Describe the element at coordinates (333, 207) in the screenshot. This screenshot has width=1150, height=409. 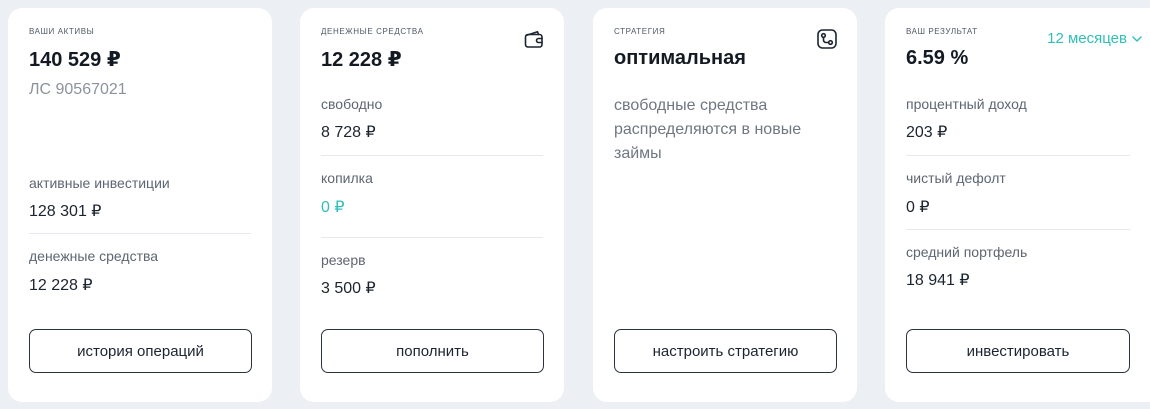
I see `piggybank-value: 0 ₽` at that location.